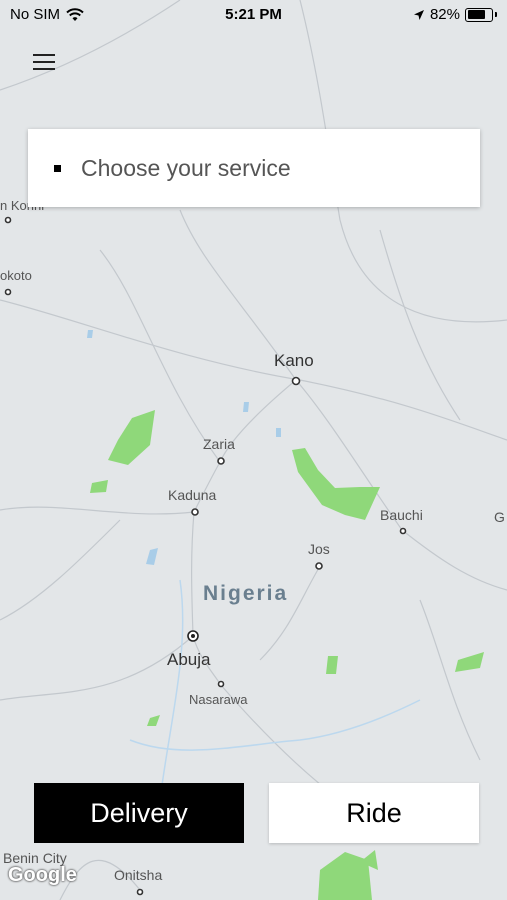 This screenshot has width=507, height=900. What do you see at coordinates (401, 515) in the screenshot?
I see `map-label-bauchi: Bauchi` at bounding box center [401, 515].